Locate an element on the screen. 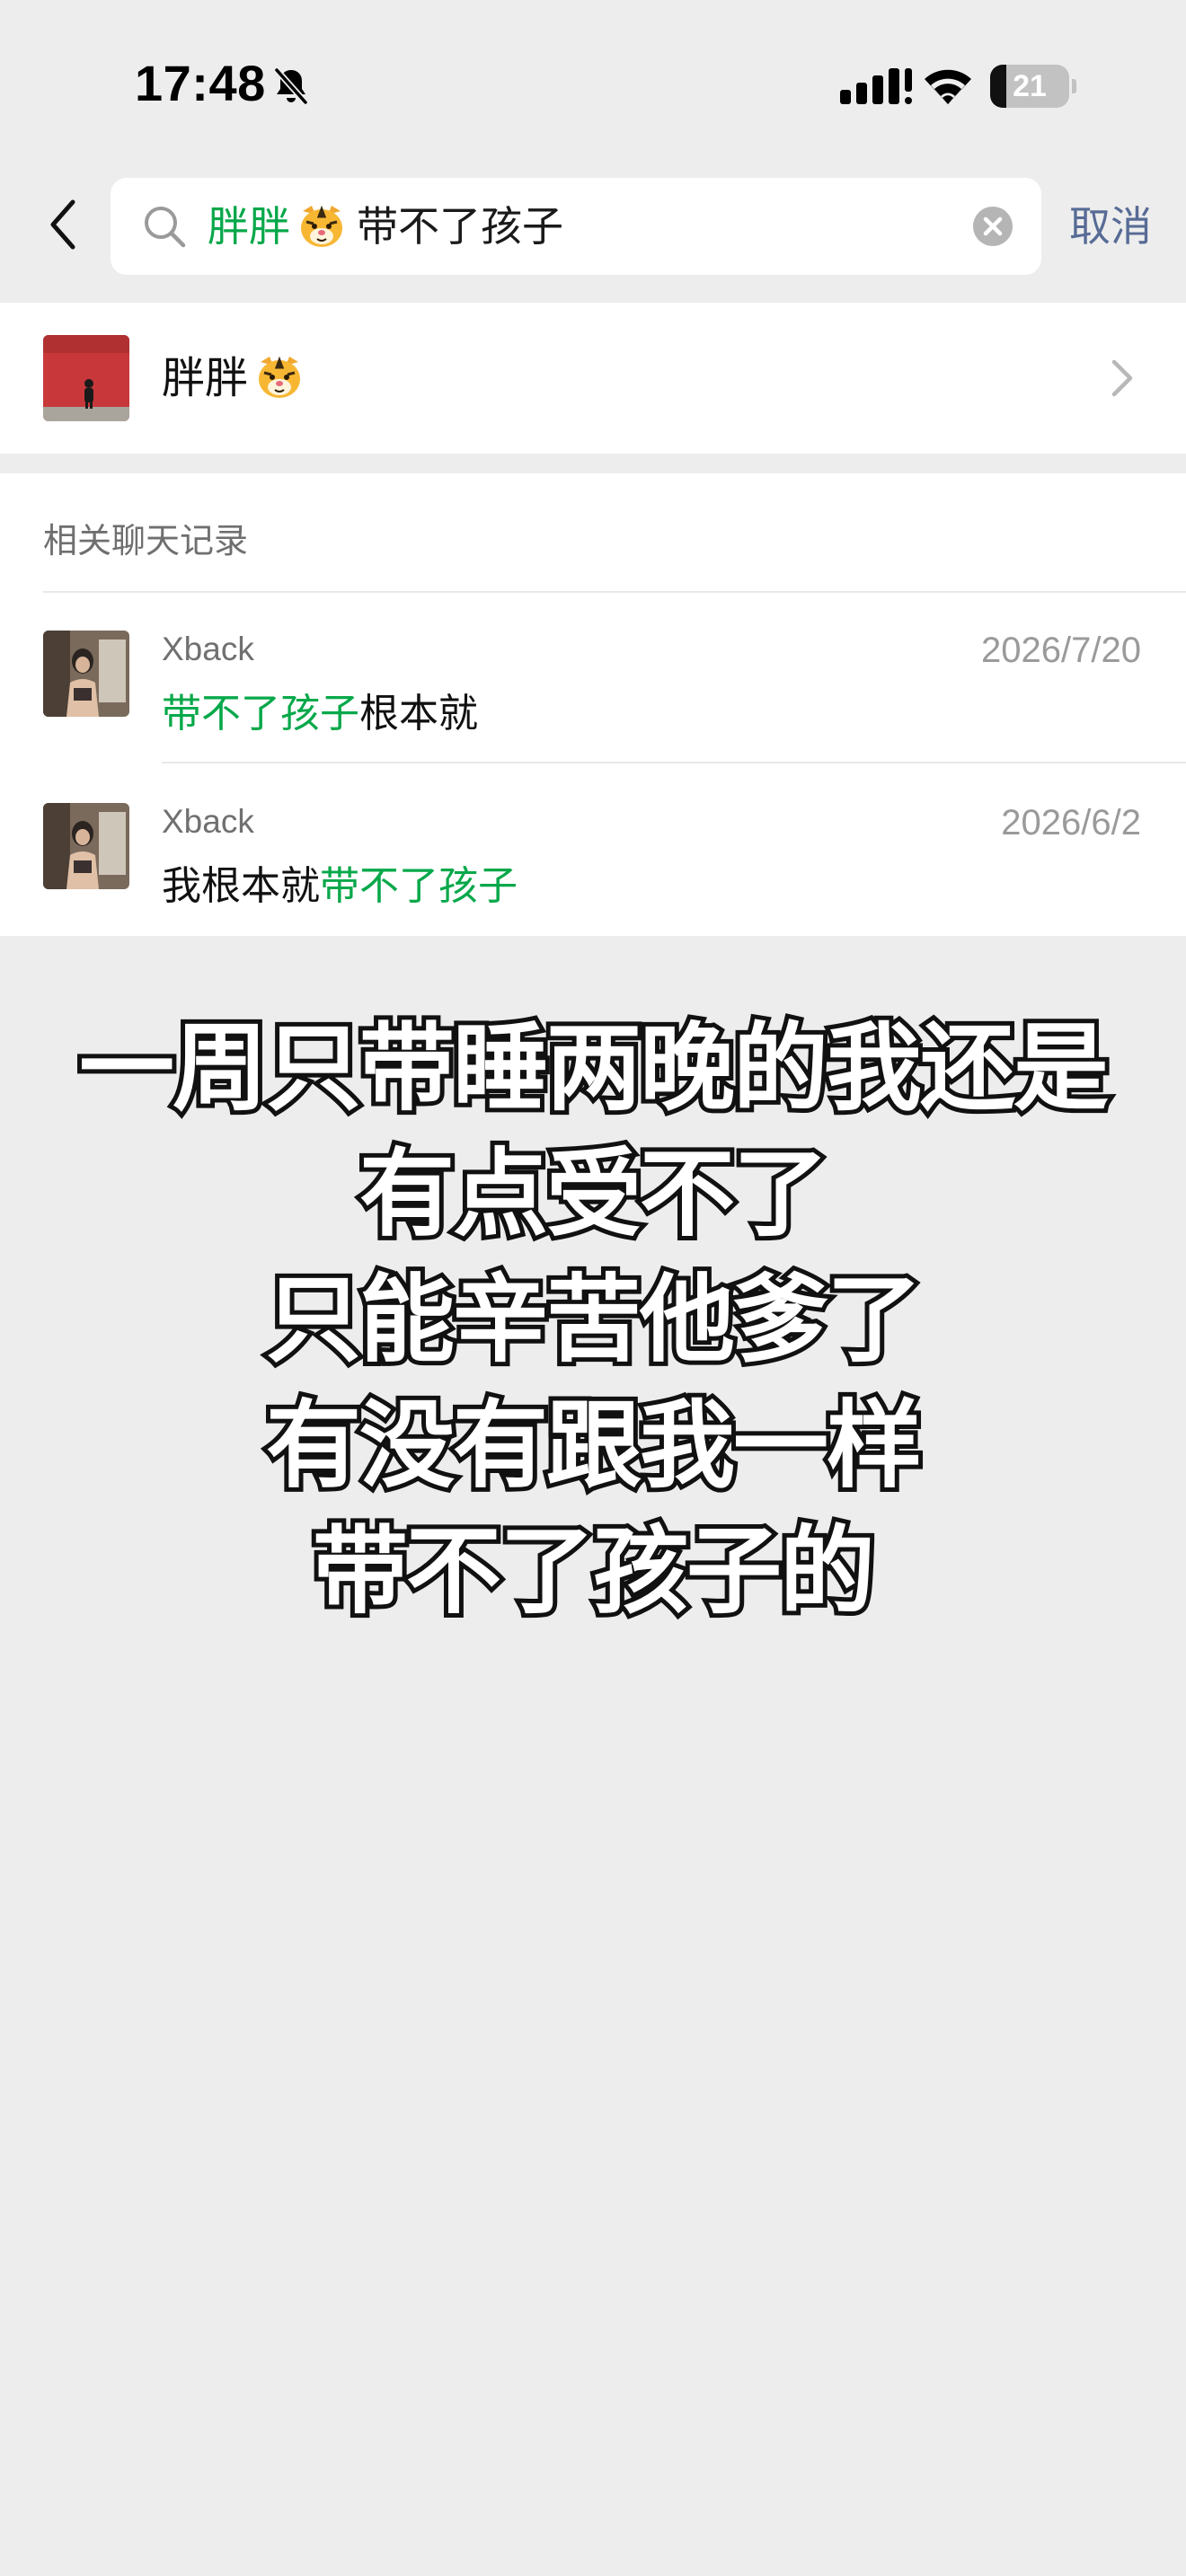 The image size is (1186, 2576). bell-slash-icon is located at coordinates (291, 86).